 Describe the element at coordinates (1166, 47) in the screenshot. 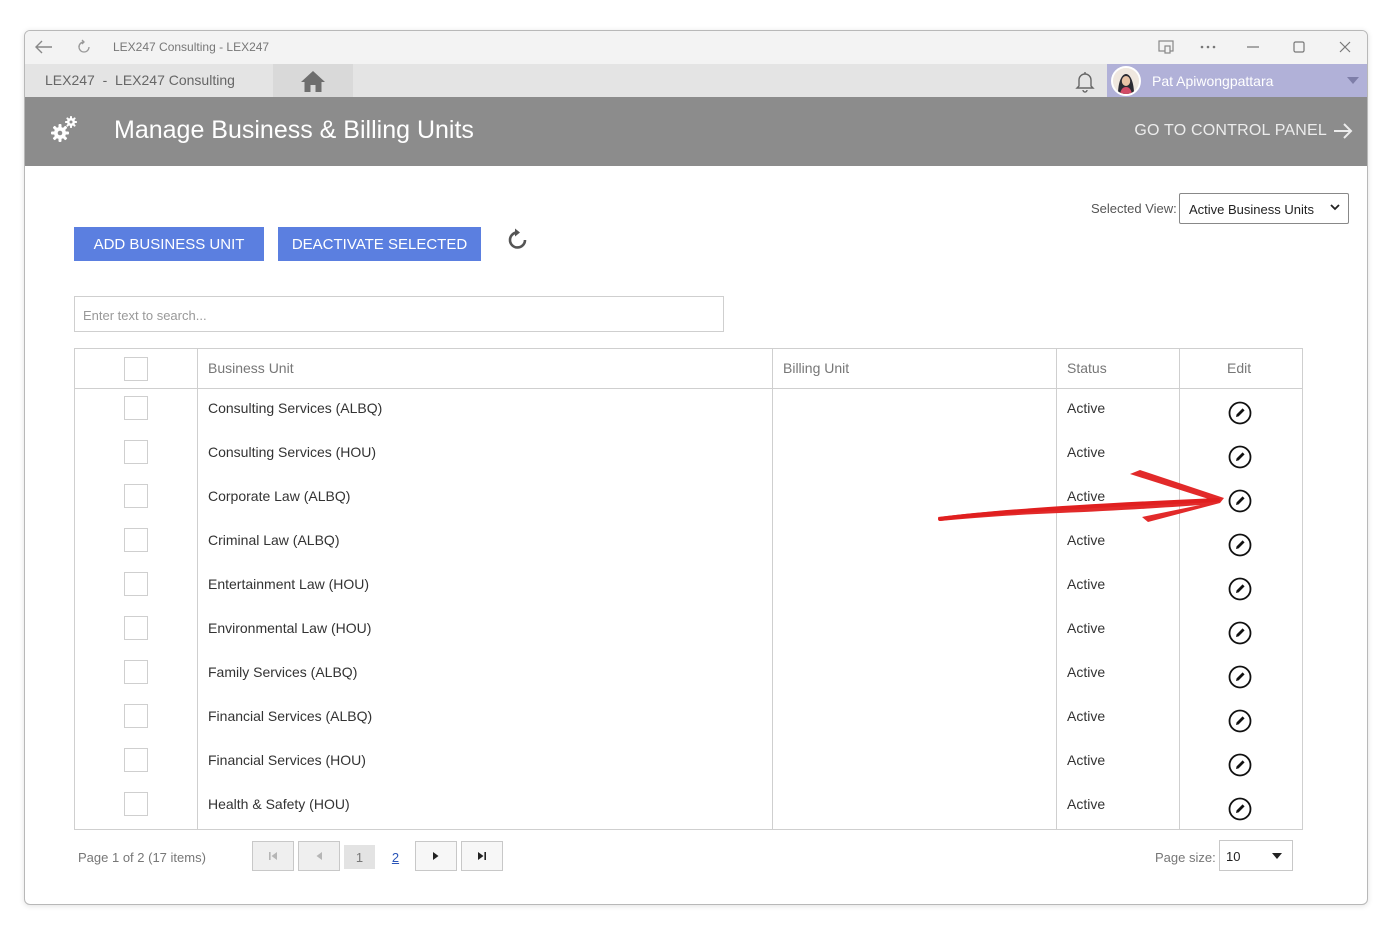

I see `screen-cast-icon` at that location.